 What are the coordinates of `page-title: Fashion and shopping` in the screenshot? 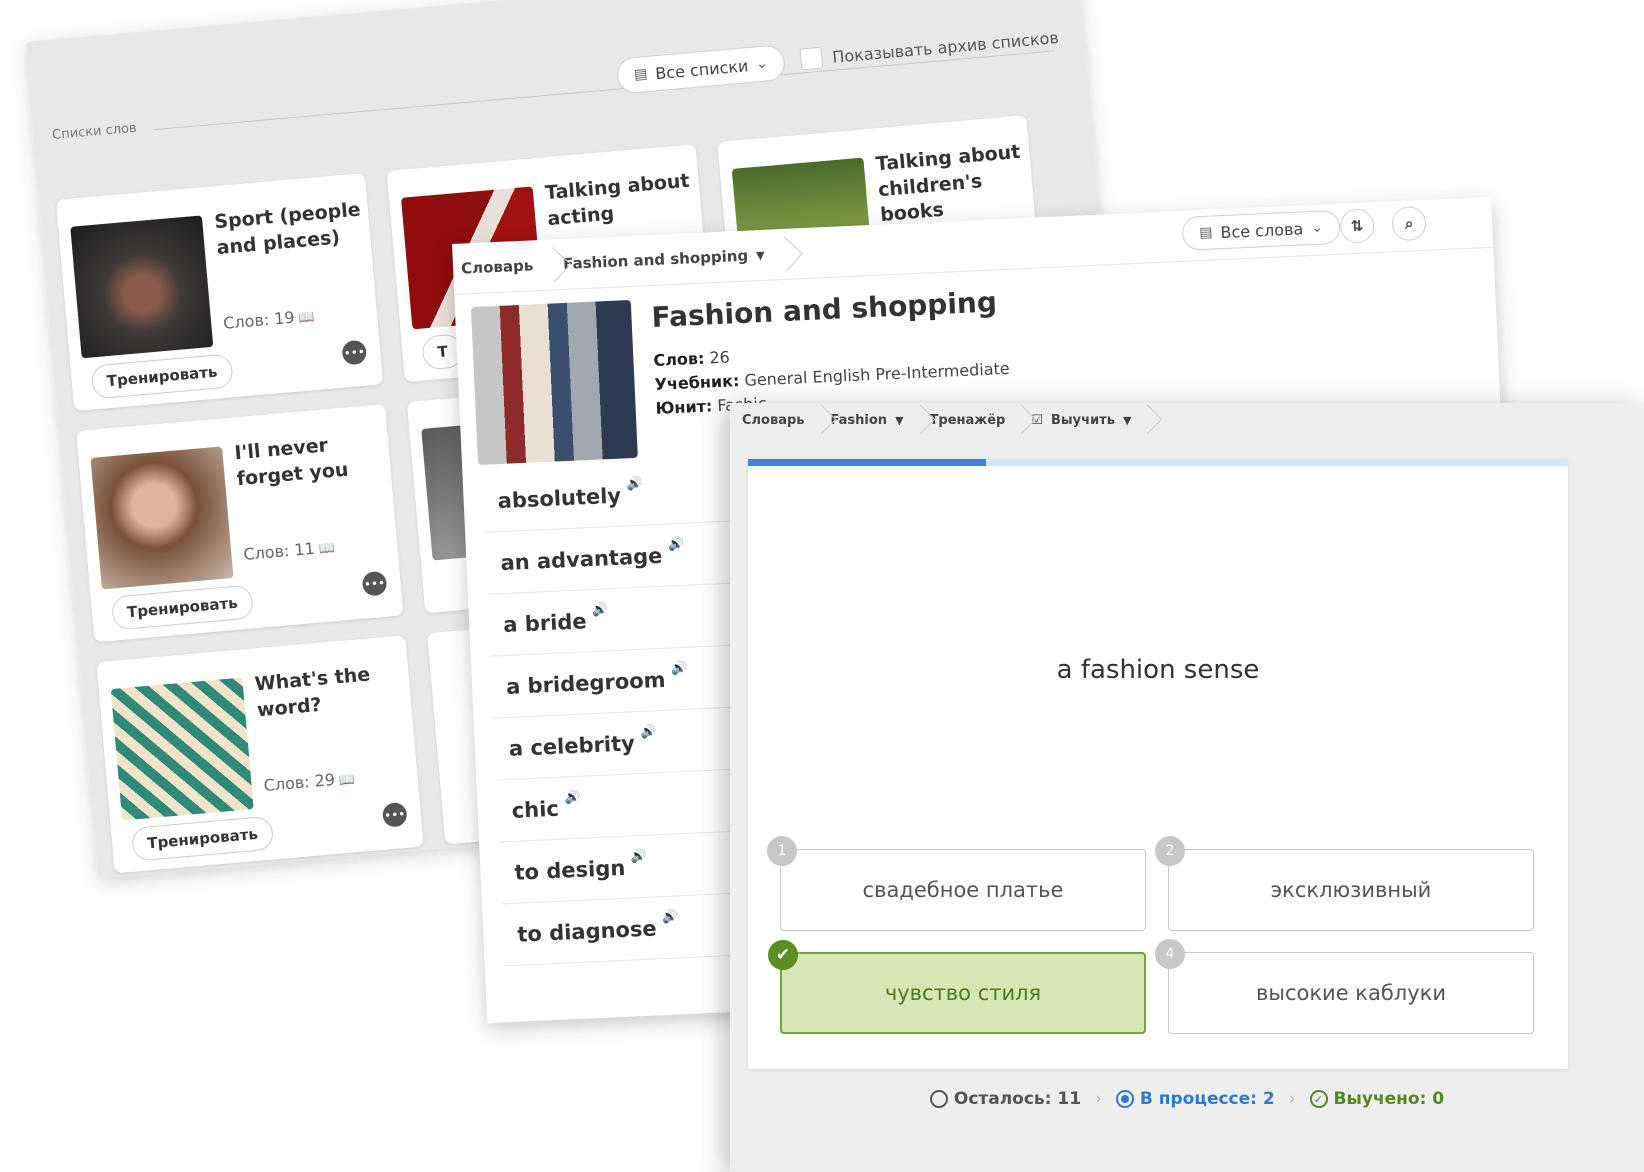 It's located at (824, 310).